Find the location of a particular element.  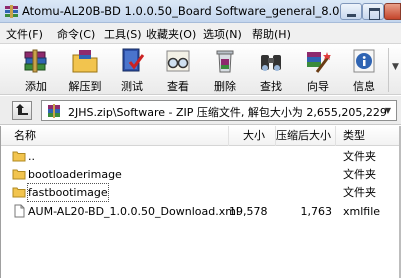

file-type: xmlfile is located at coordinates (362, 211).